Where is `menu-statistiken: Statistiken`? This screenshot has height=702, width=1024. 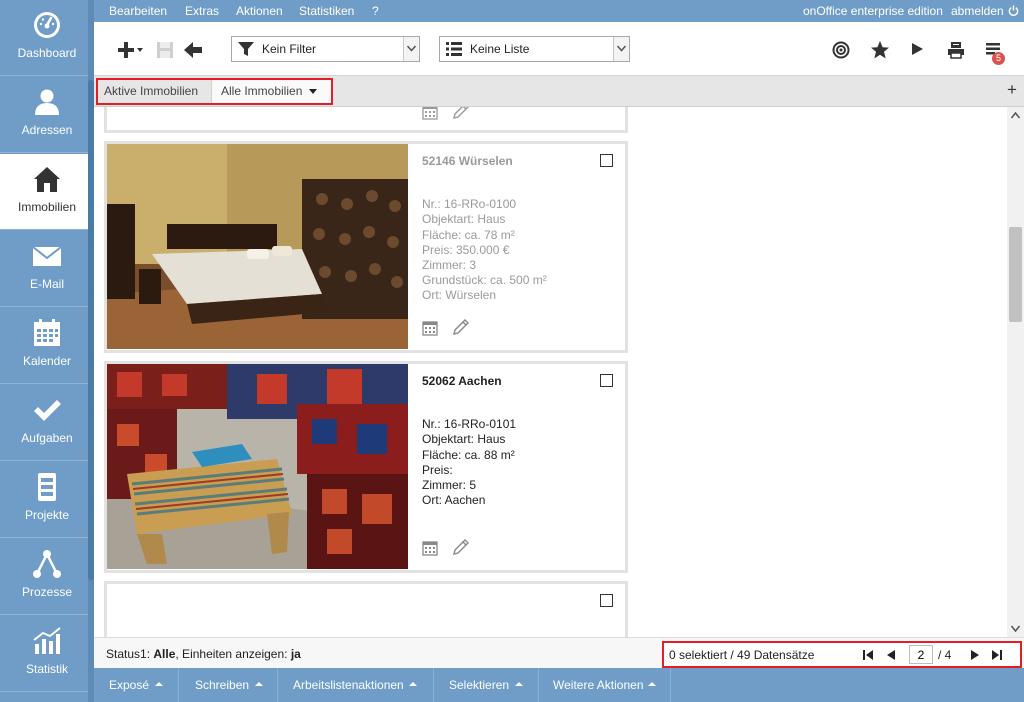 menu-statistiken: Statistiken is located at coordinates (326, 11).